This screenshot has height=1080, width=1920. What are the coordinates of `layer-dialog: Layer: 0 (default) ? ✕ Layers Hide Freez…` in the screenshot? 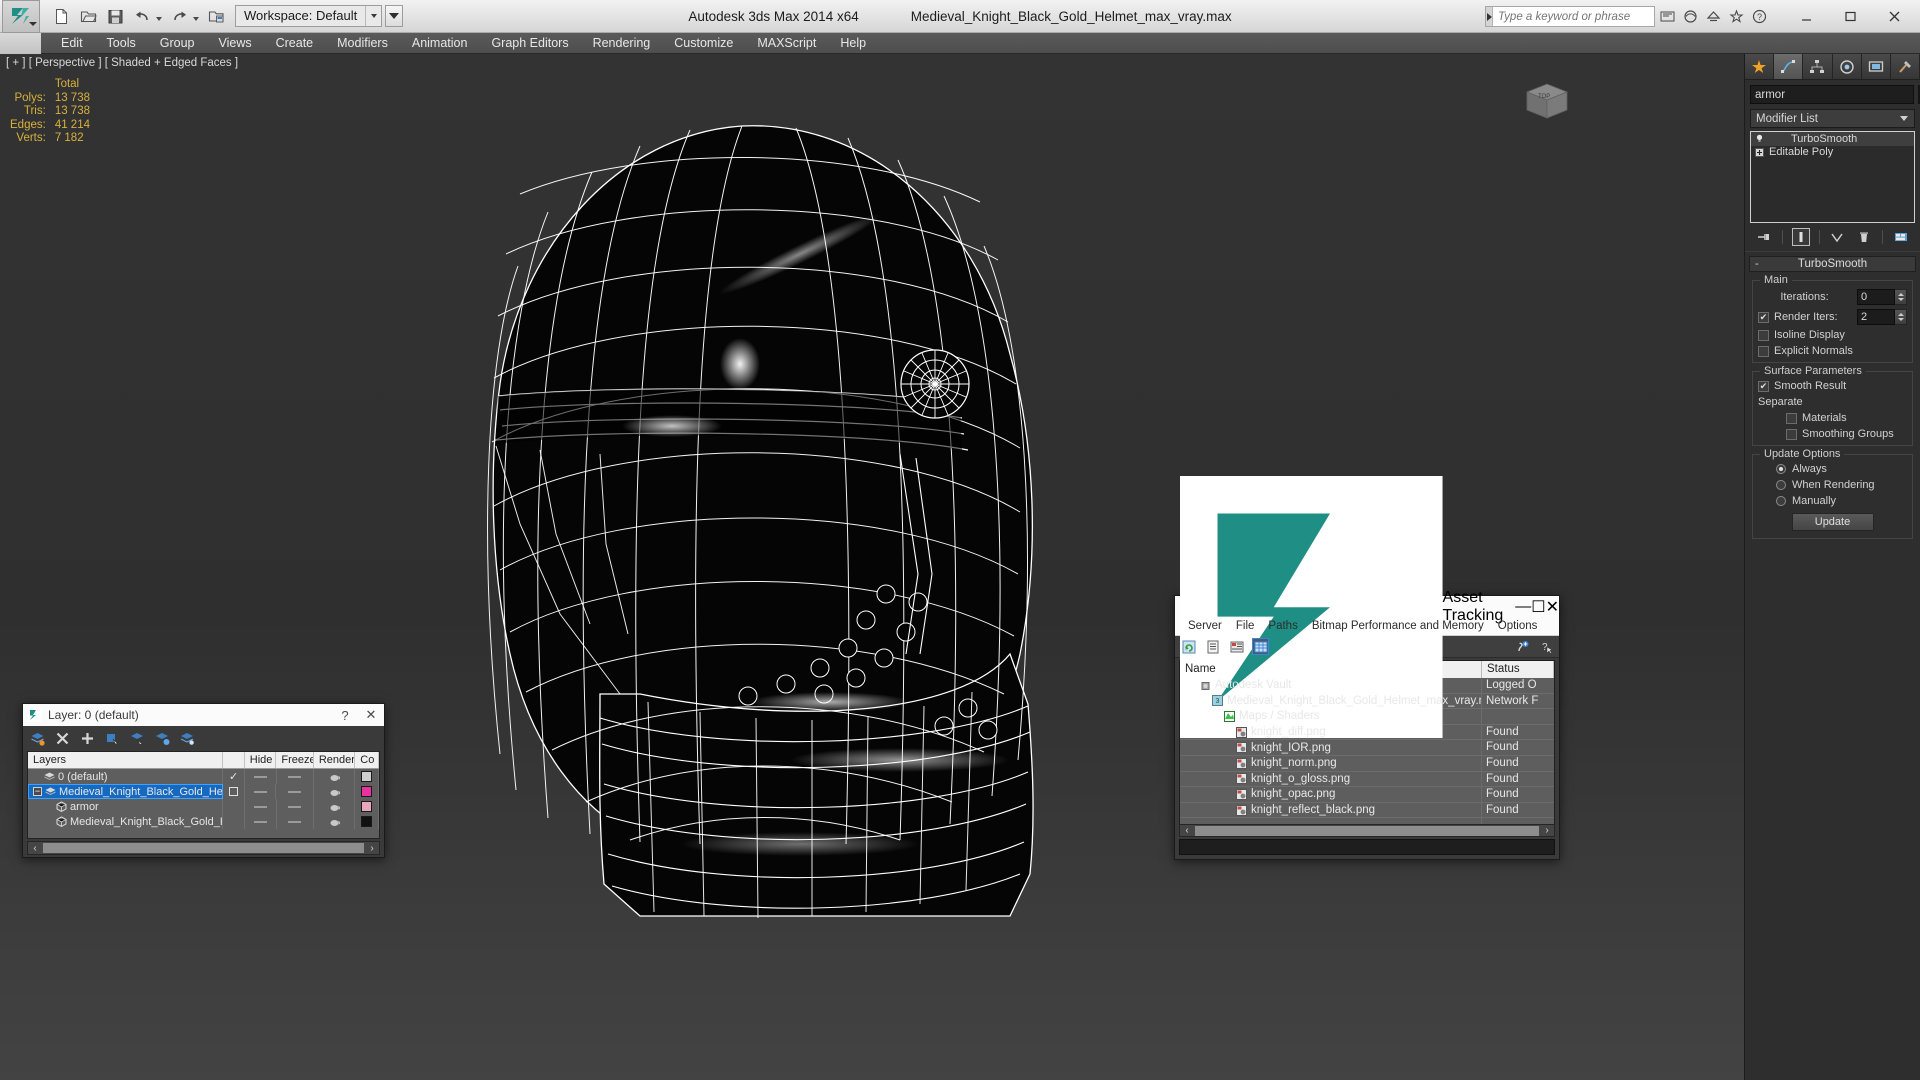 It's located at (203, 780).